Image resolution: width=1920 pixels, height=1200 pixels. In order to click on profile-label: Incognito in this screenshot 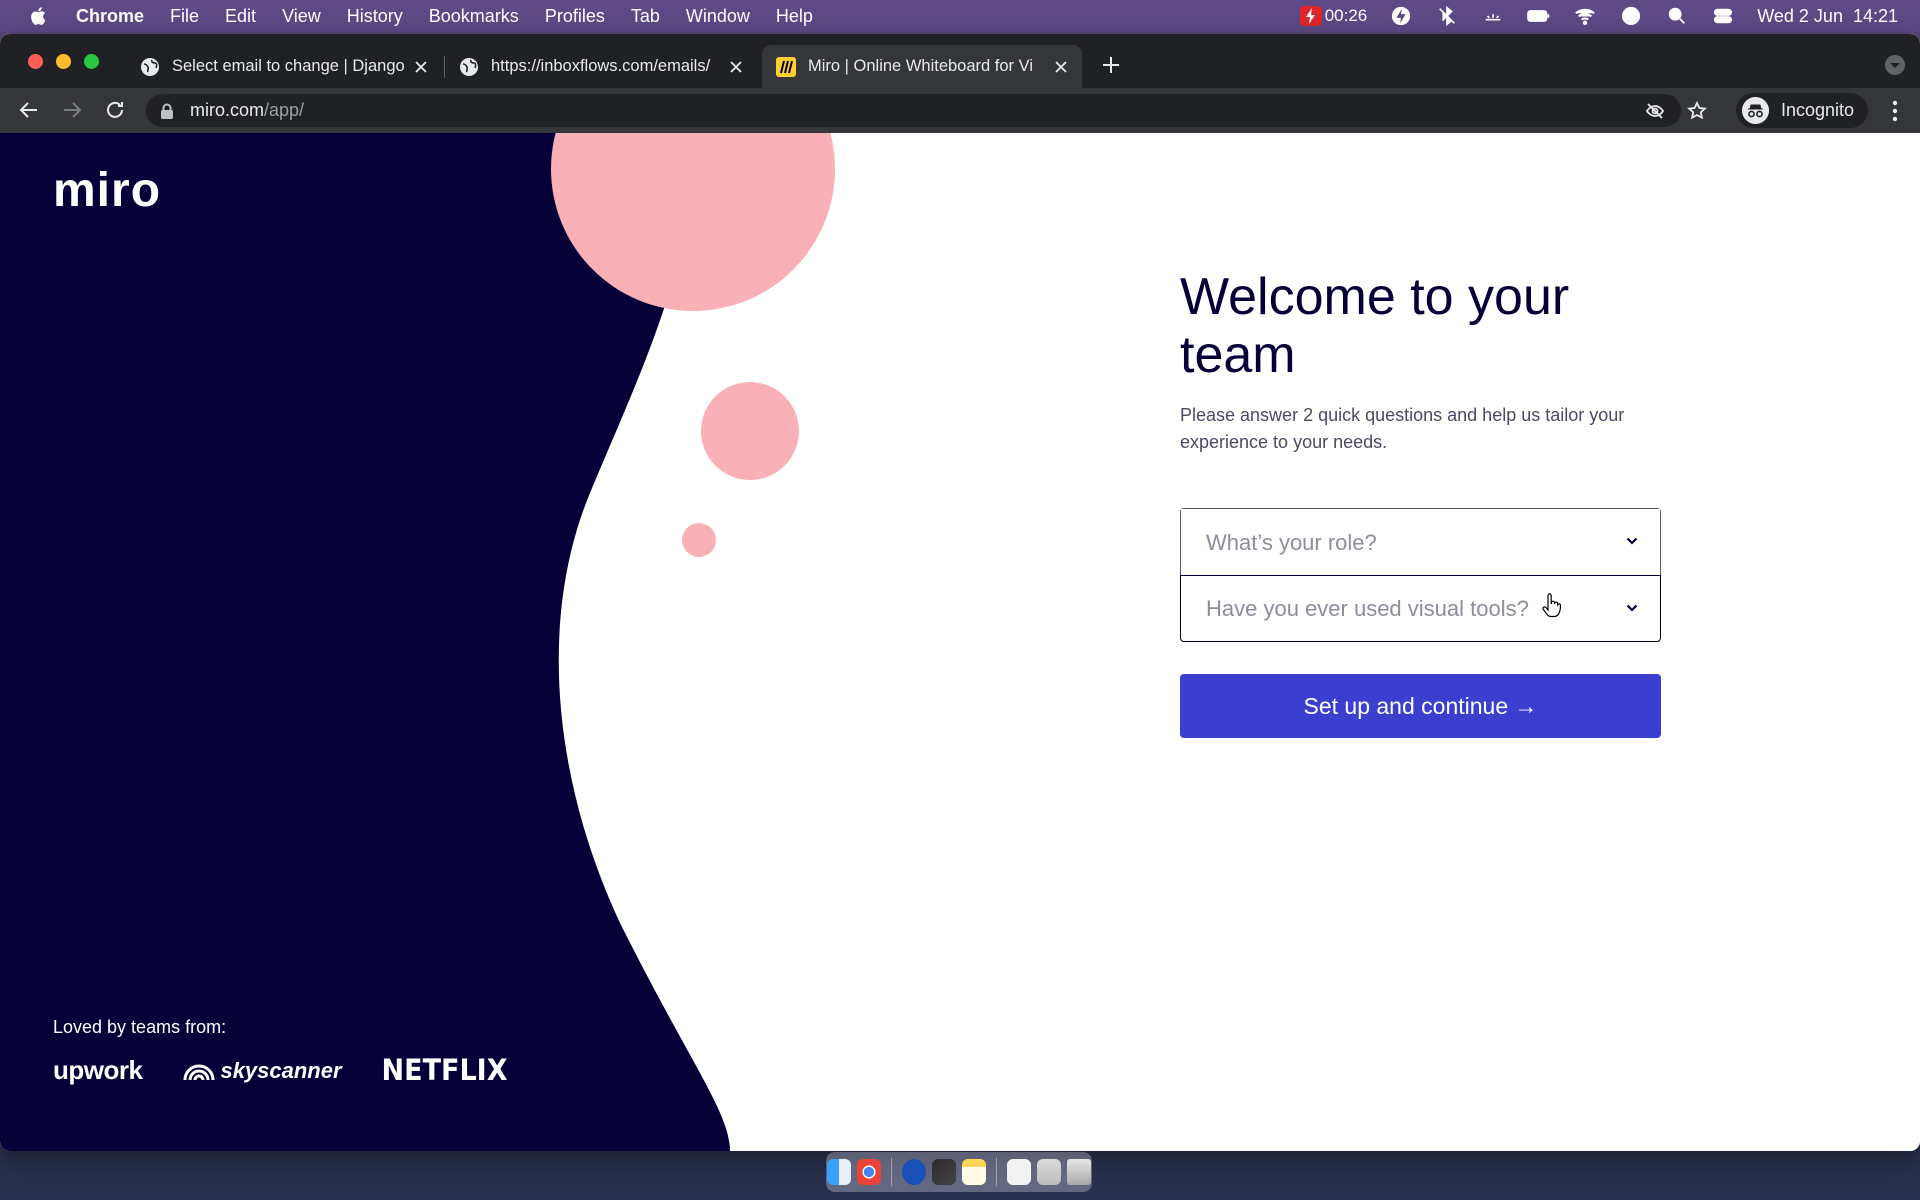, I will do `click(1818, 110)`.